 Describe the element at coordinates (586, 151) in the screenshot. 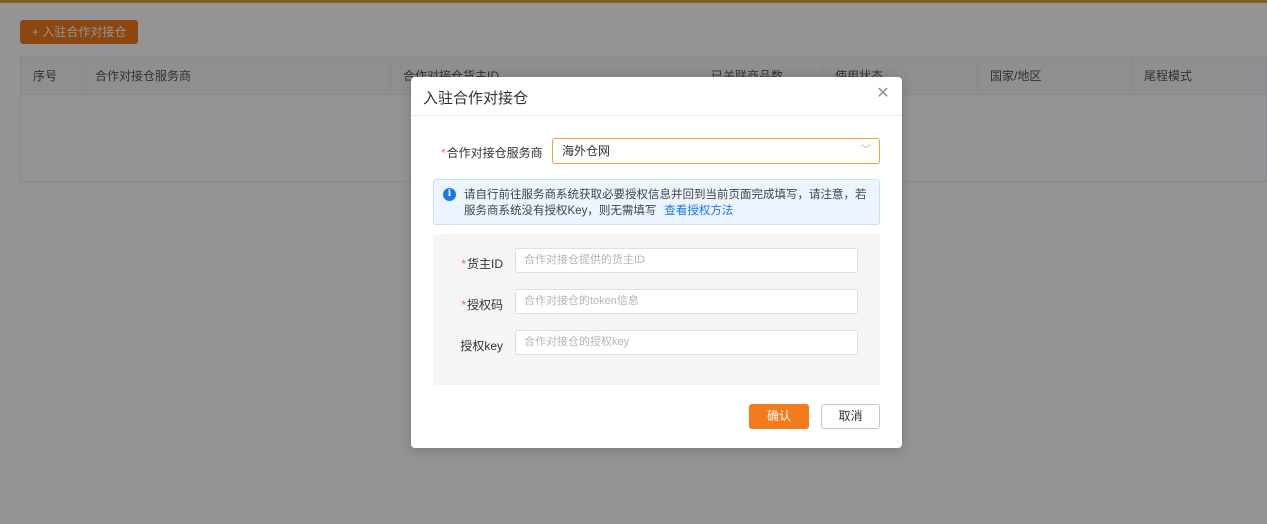

I see `provider-select-value: 海外仓网` at that location.